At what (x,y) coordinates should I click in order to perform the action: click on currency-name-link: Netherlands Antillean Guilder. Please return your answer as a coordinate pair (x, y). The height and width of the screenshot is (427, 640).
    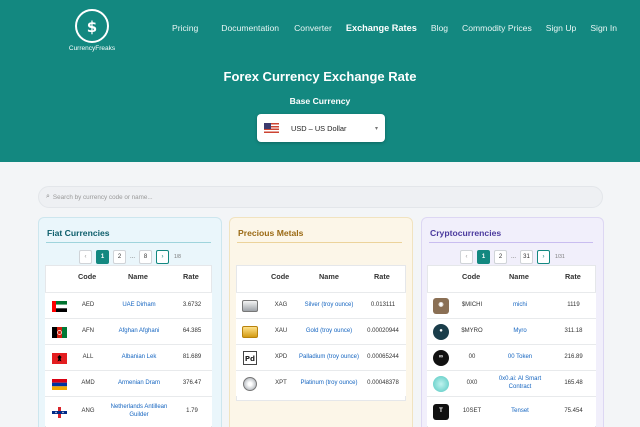
    Looking at the image, I should click on (139, 412).